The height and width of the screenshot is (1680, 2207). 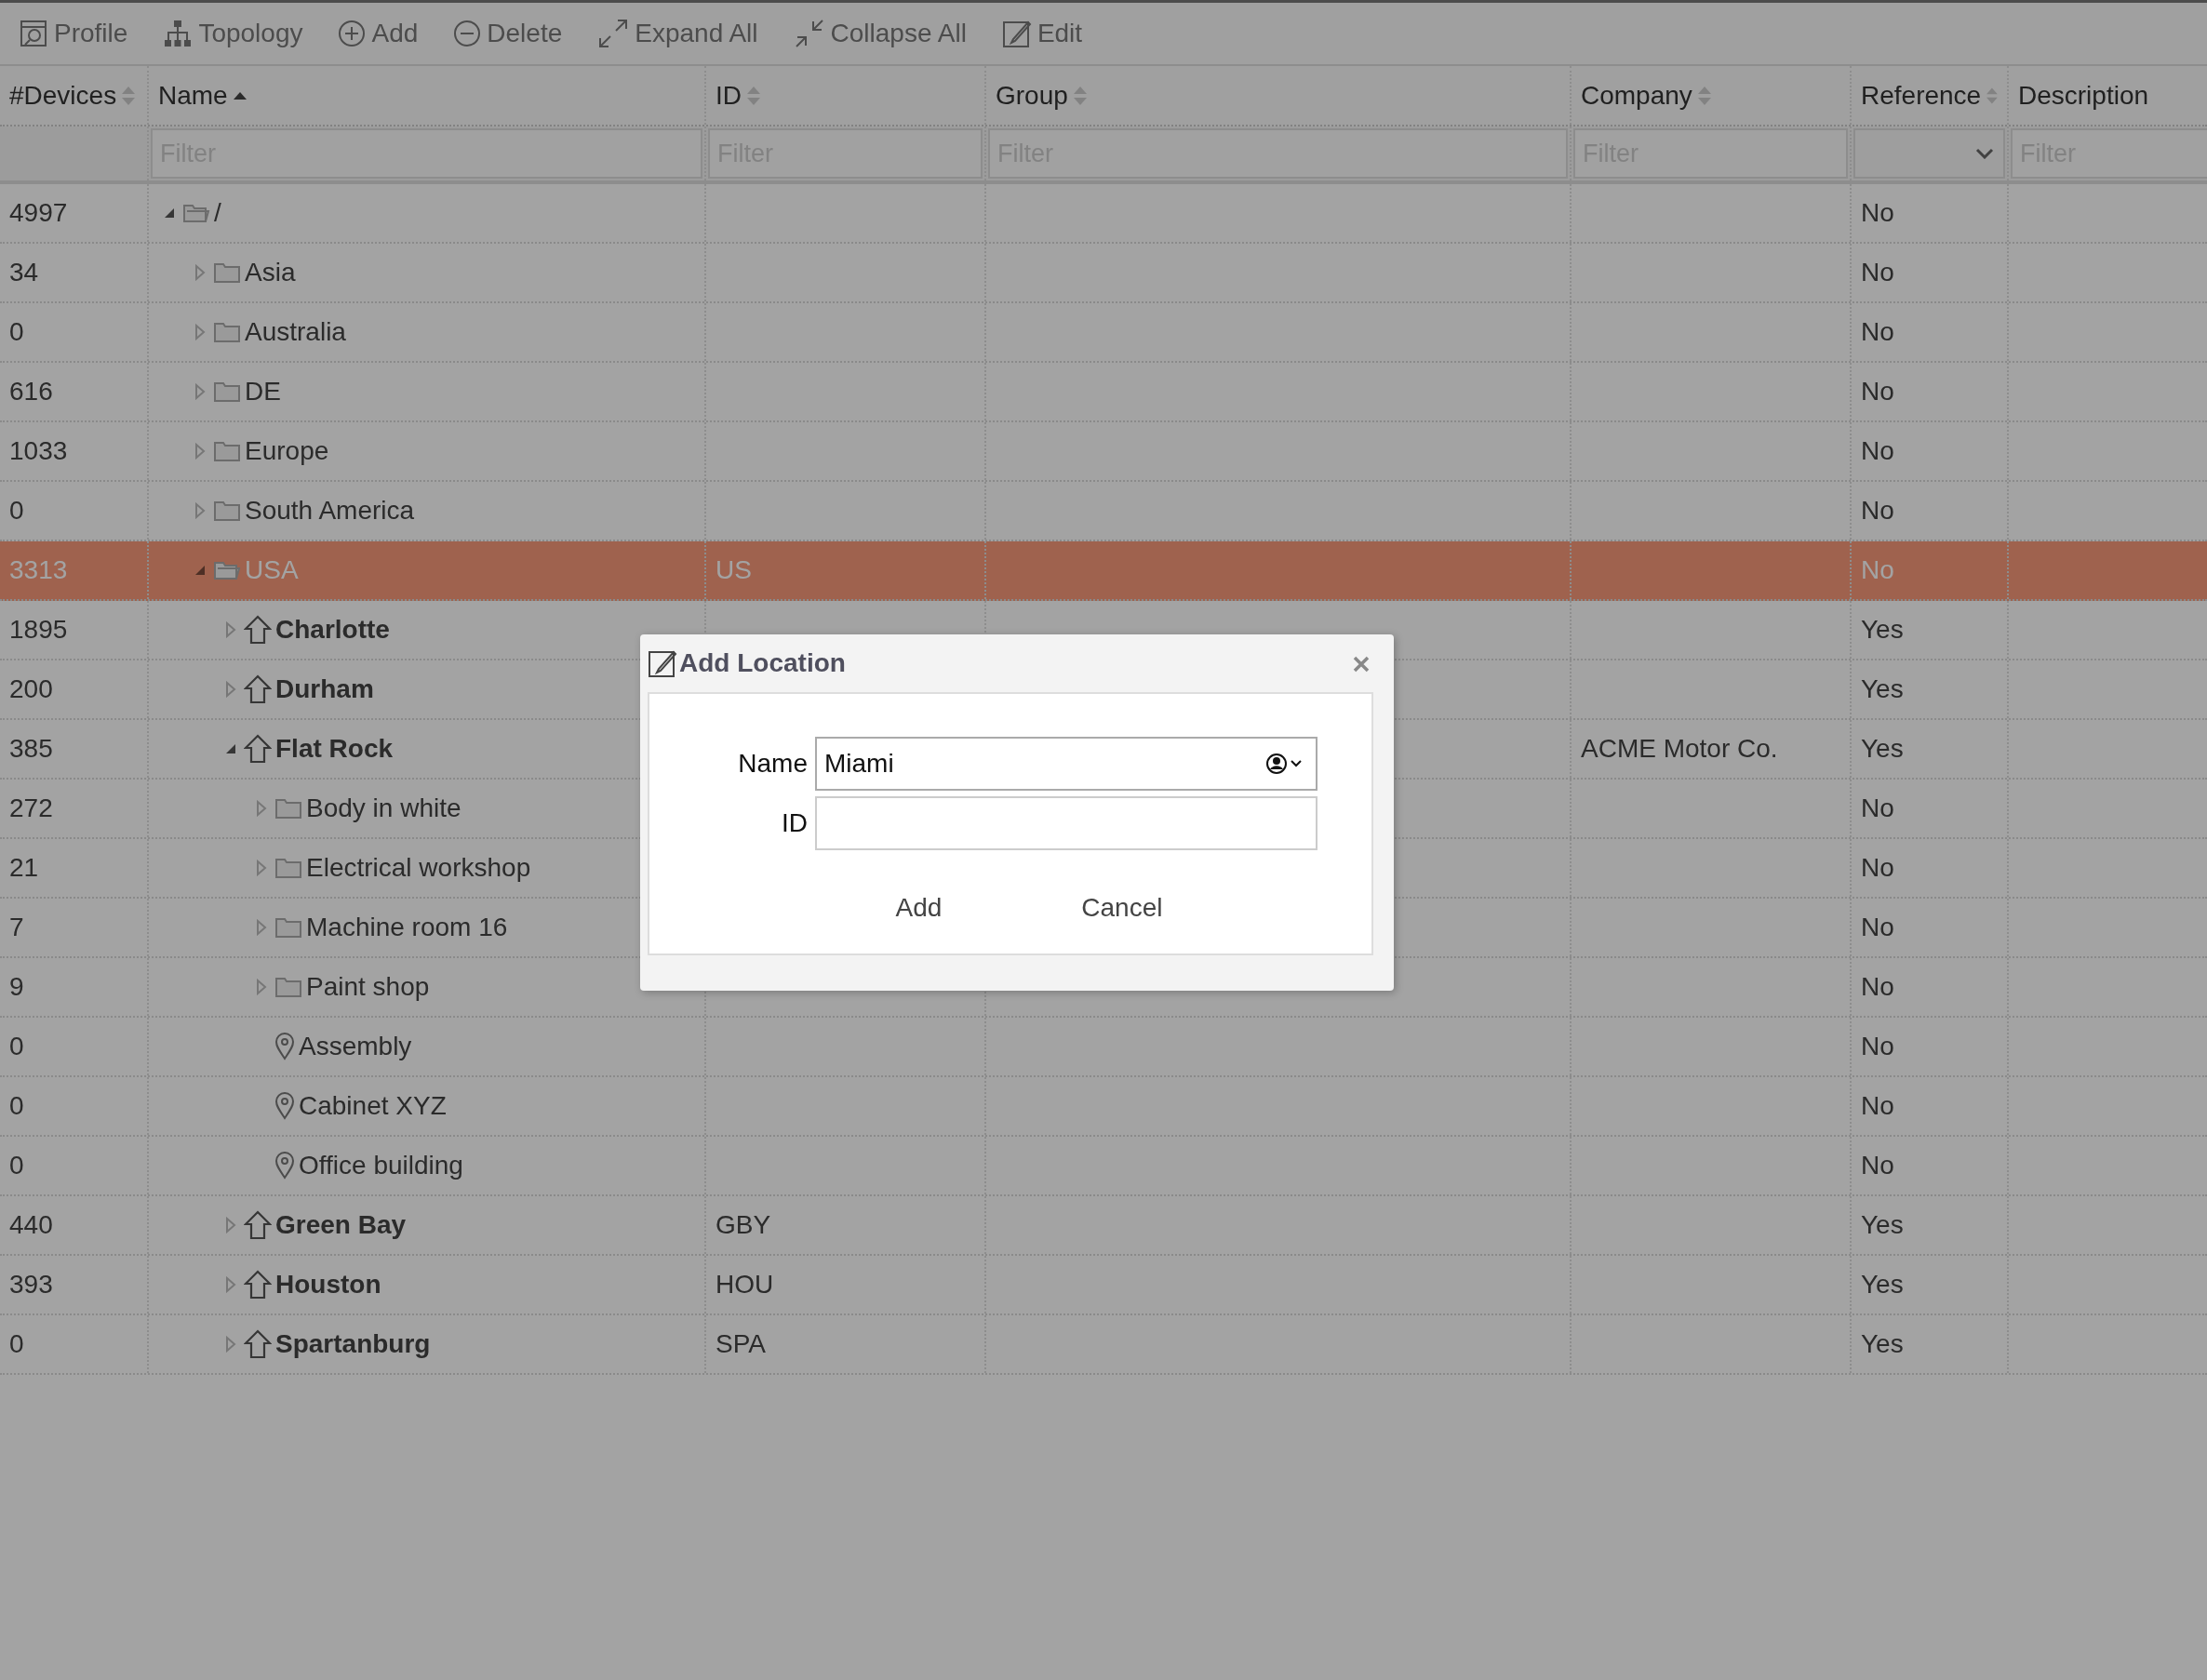 What do you see at coordinates (332, 630) in the screenshot?
I see `tree-label: Charlotte` at bounding box center [332, 630].